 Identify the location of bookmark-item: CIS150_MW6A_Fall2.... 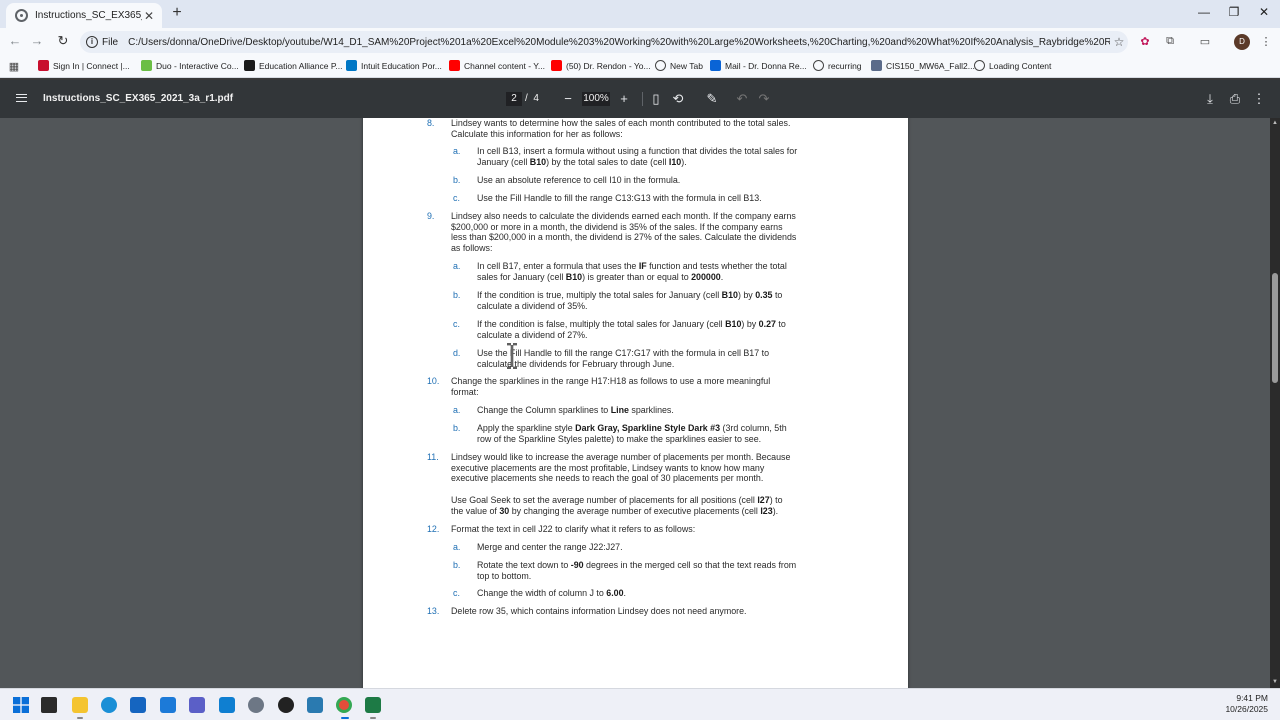
(923, 65).